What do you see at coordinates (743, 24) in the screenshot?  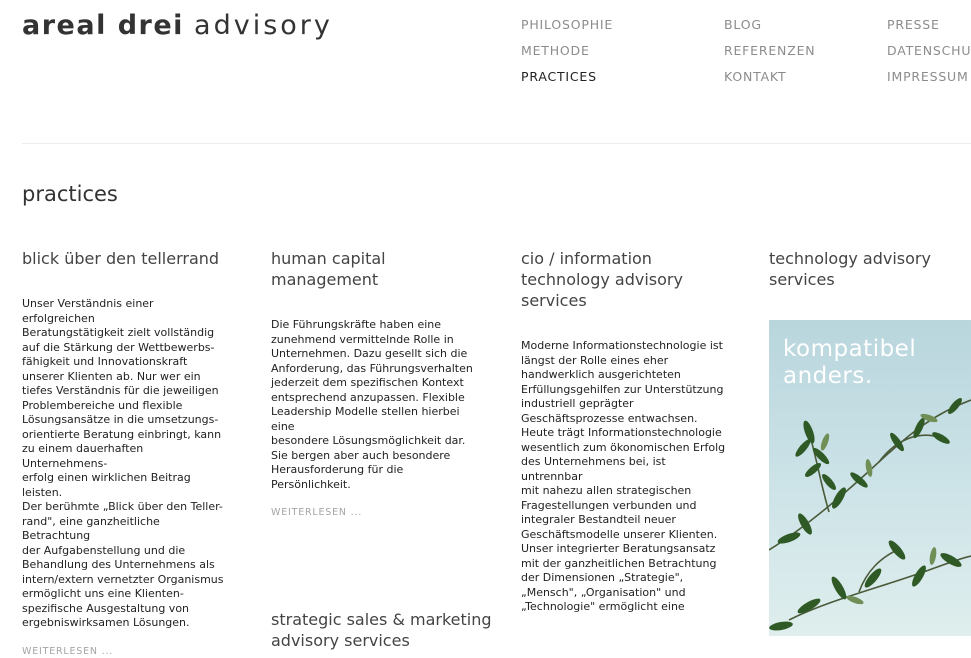 I see `nav-blog: BLOG` at bounding box center [743, 24].